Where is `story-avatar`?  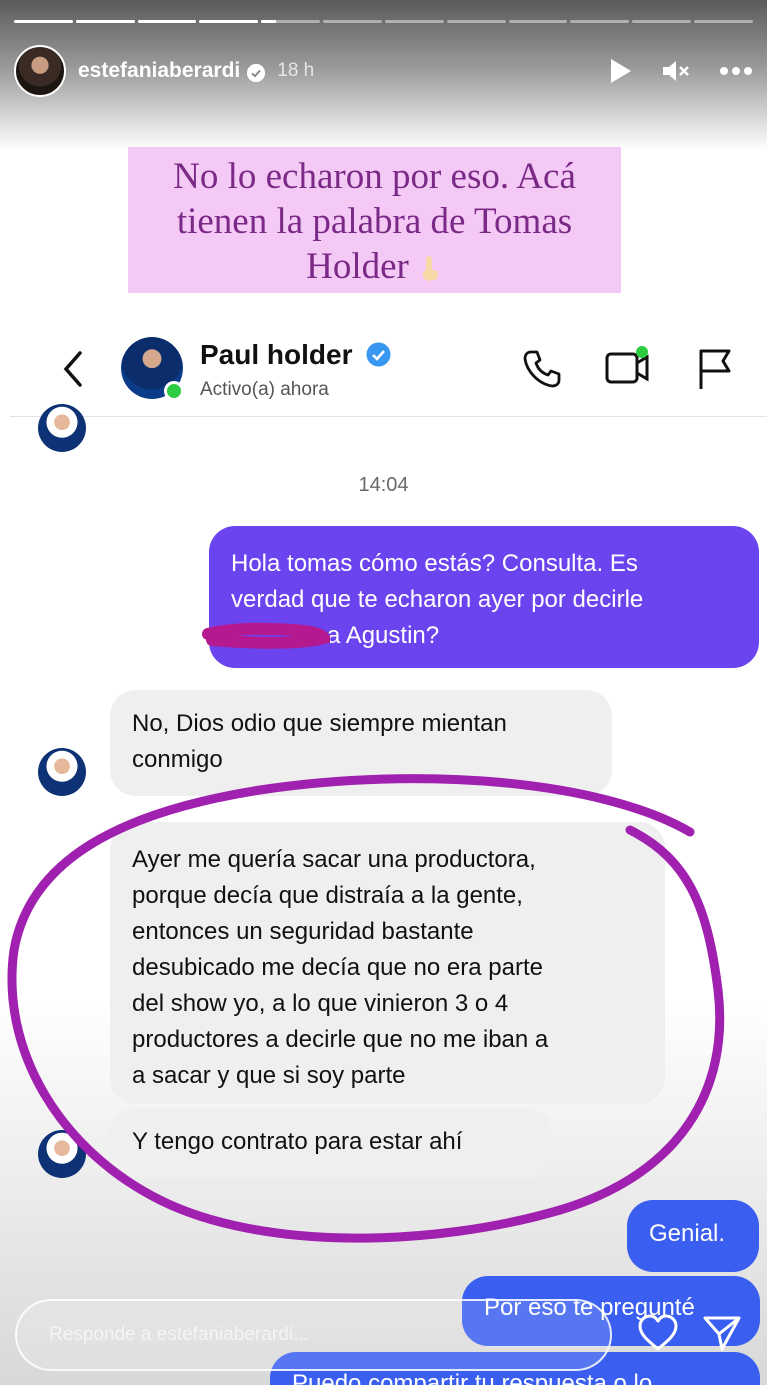 story-avatar is located at coordinates (40, 71).